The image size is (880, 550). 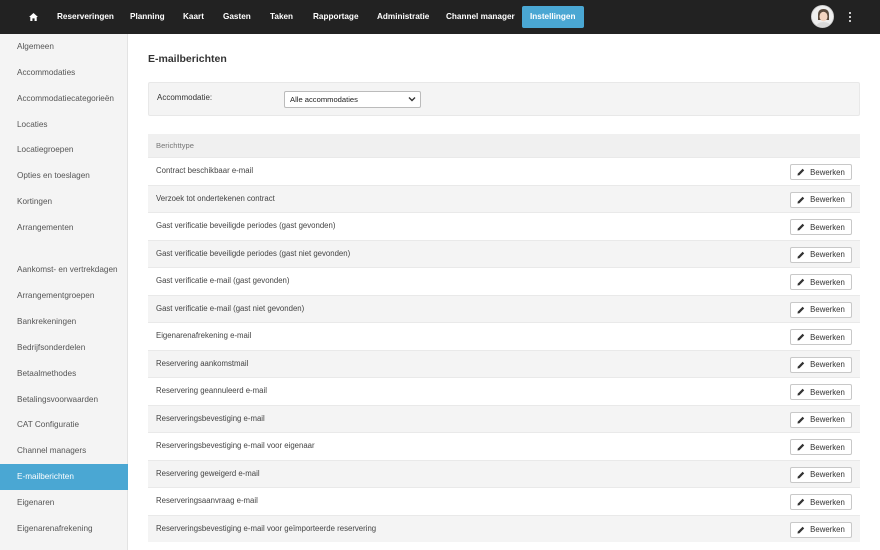 I want to click on sidebar-item-accommodaties: Accommodaties, so click(x=64, y=73).